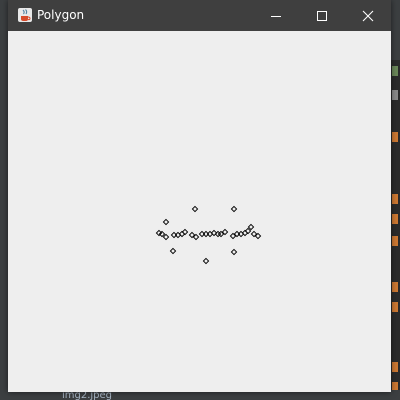 The height and width of the screenshot is (400, 400). I want to click on ide-file-label: img2.jpeg, so click(87, 395).